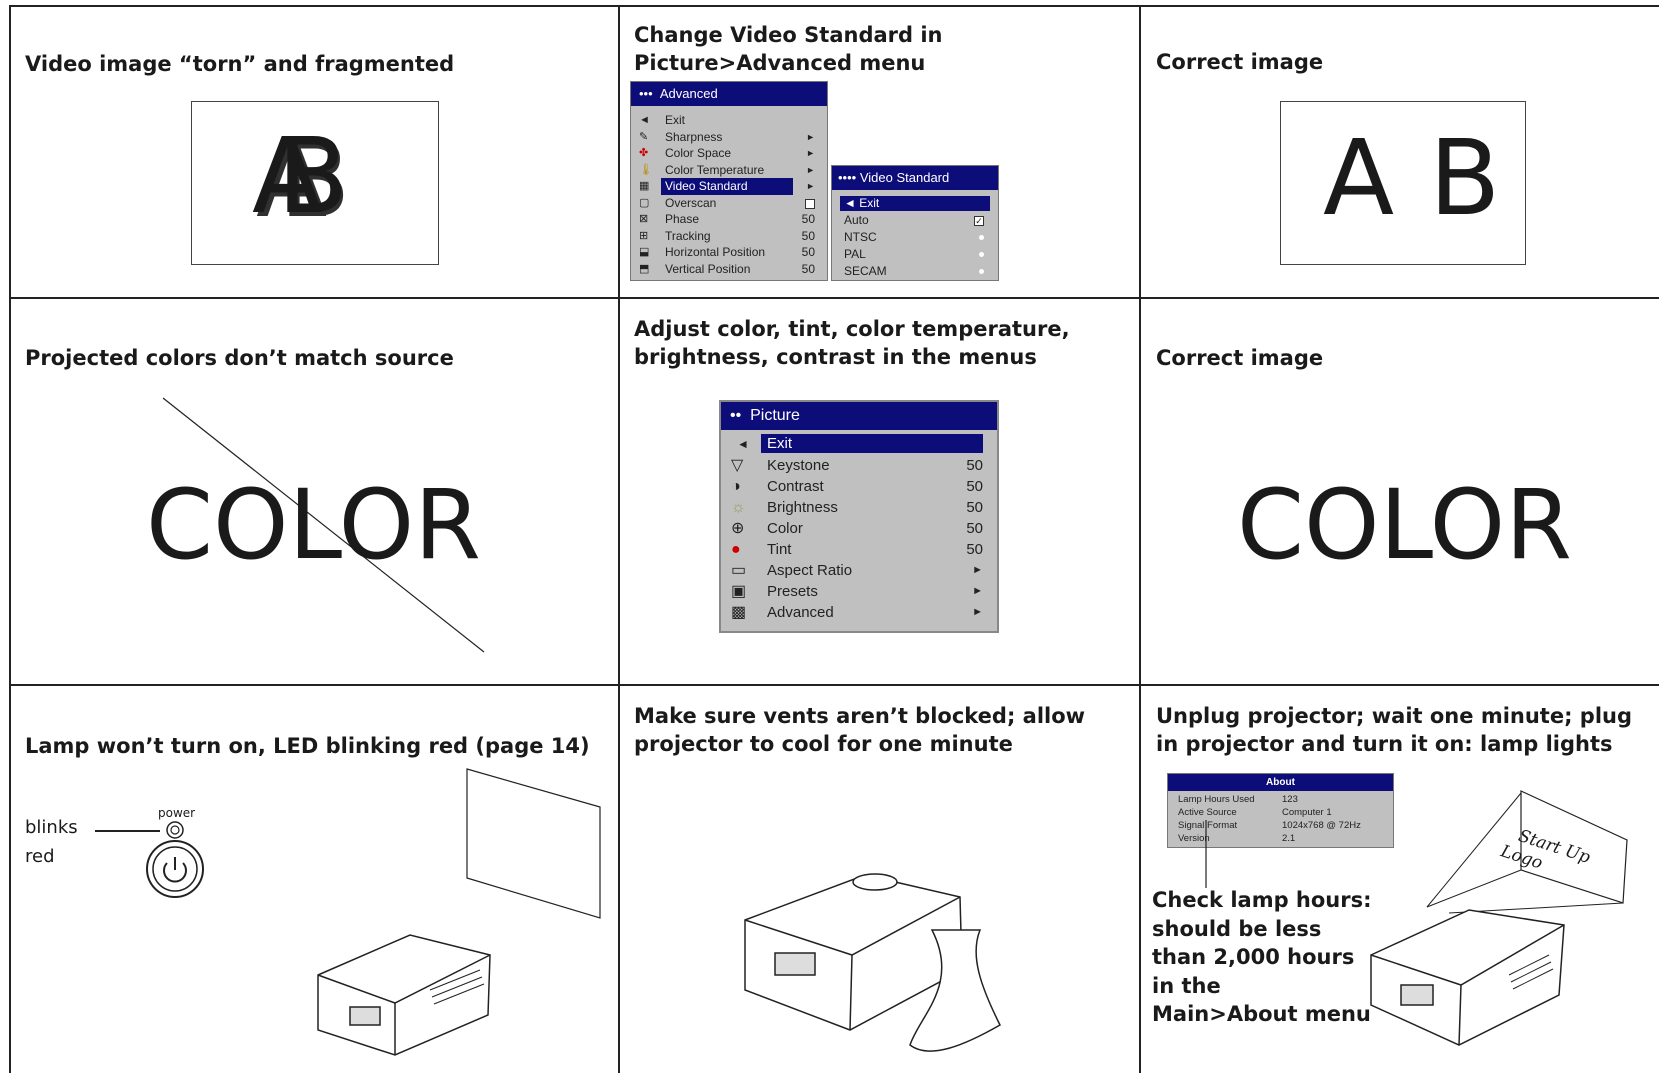 The image size is (1659, 1073). What do you see at coordinates (800, 612) in the screenshot?
I see `picture-menu-item-label: Advanced` at bounding box center [800, 612].